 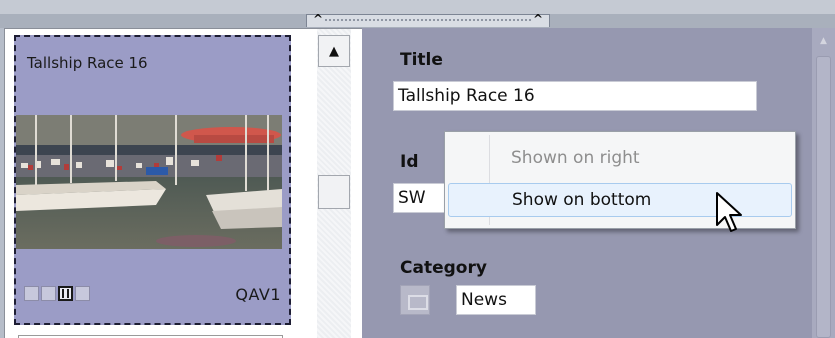 What do you see at coordinates (575, 96) in the screenshot?
I see `title-field: Tallship Race 16` at bounding box center [575, 96].